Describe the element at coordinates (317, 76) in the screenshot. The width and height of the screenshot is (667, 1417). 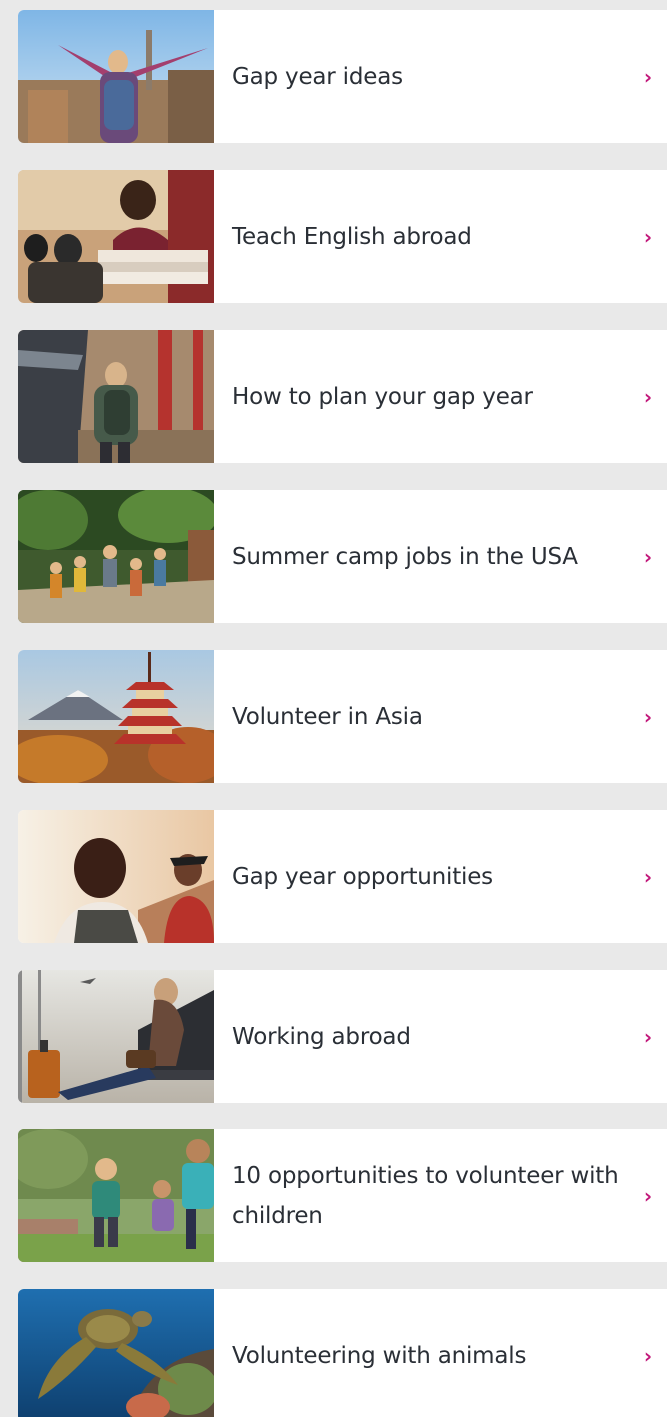
I see `item-label: Gap year ideas` at that location.